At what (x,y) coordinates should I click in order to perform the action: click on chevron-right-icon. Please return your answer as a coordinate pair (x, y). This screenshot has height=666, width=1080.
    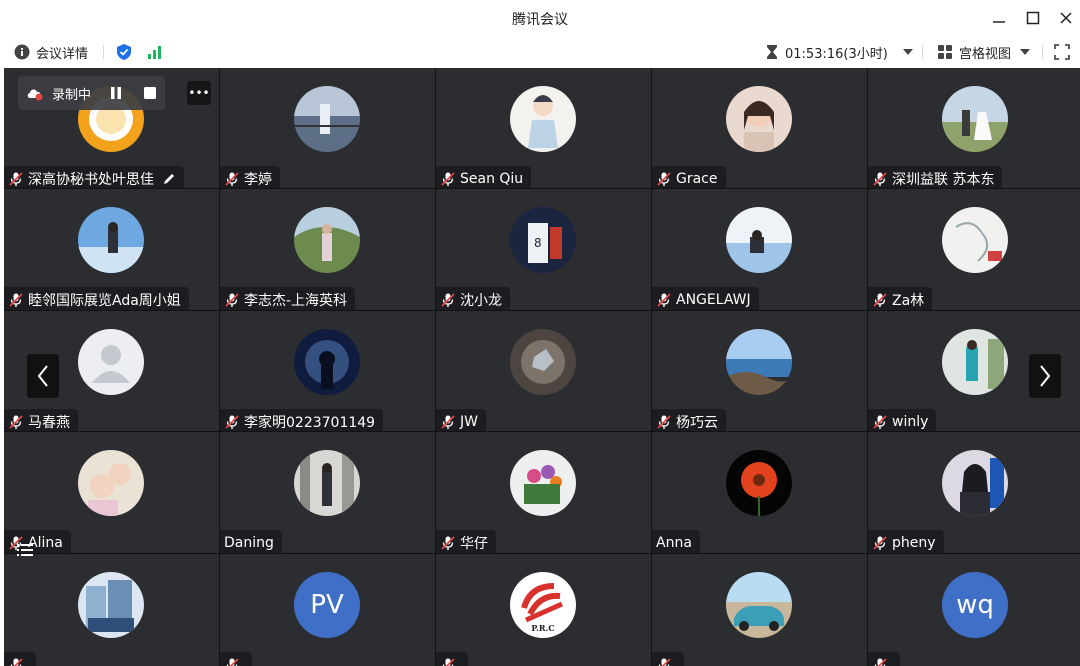
    Looking at the image, I should click on (1045, 376).